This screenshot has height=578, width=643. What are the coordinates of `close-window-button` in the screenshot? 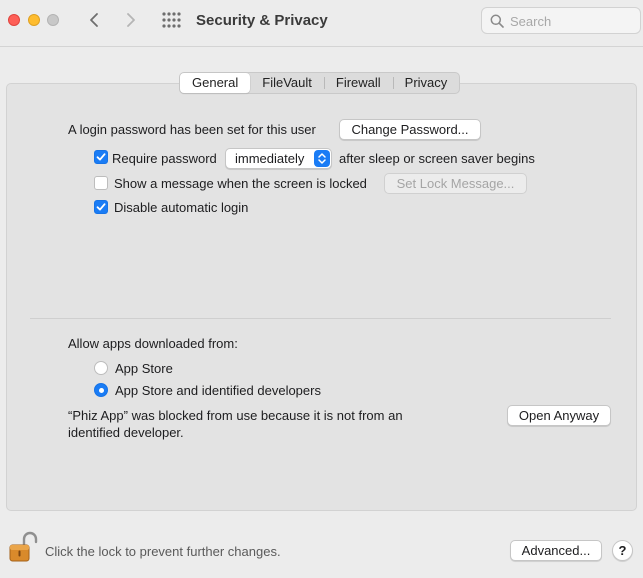 It's located at (14, 20).